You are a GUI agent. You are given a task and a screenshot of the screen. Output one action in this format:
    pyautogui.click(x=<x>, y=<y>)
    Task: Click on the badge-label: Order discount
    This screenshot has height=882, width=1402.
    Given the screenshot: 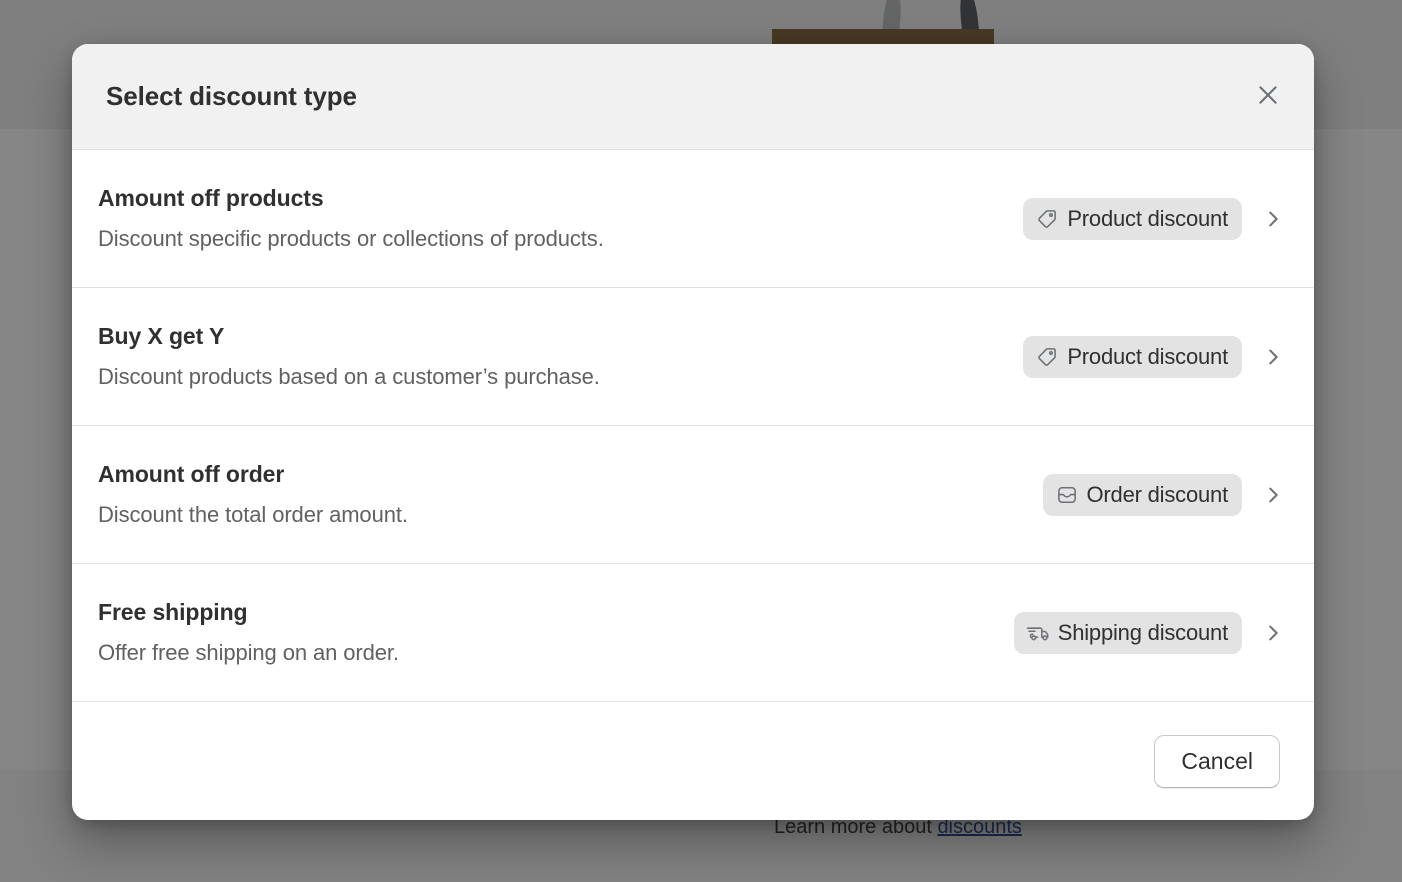 What is the action you would take?
    pyautogui.click(x=1157, y=494)
    